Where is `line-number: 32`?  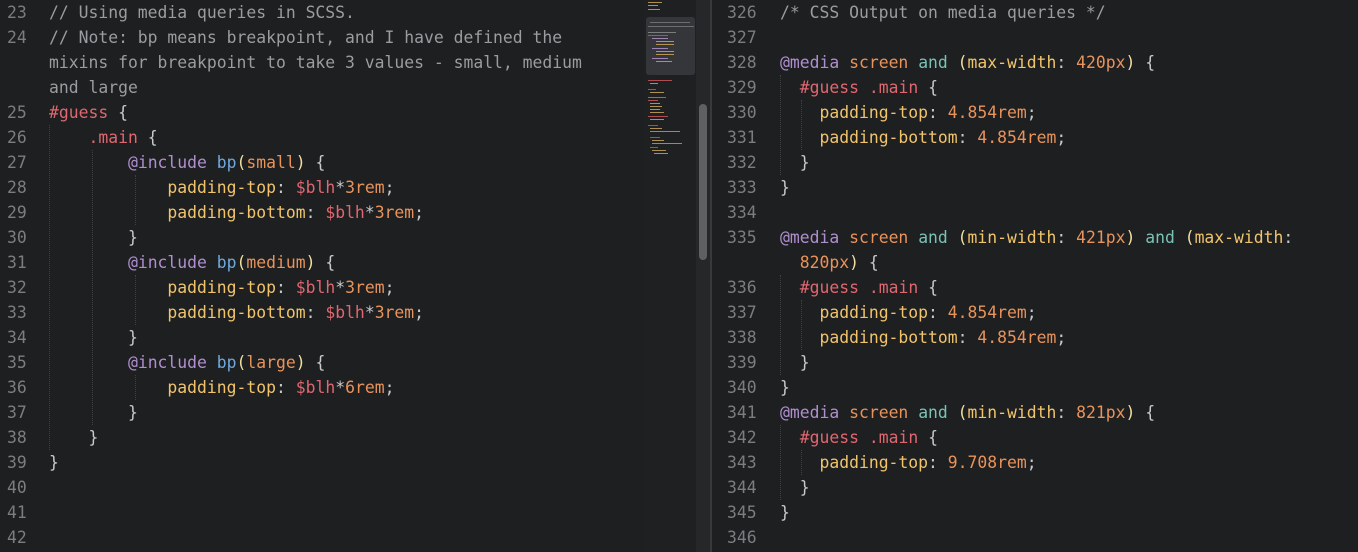
line-number: 32 is located at coordinates (17, 287).